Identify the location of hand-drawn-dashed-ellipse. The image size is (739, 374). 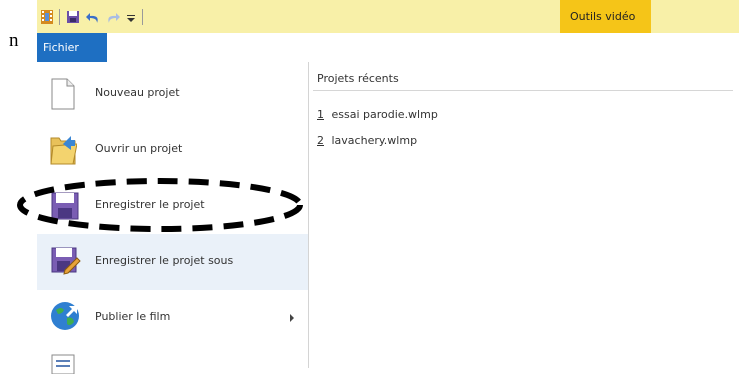
(160, 205).